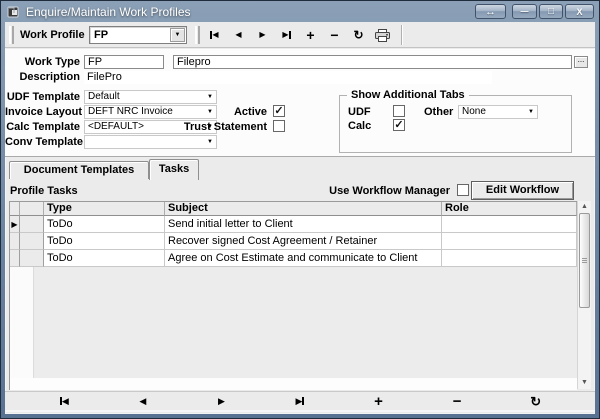 Image resolution: width=600 pixels, height=419 pixels. What do you see at coordinates (522, 190) in the screenshot?
I see `edit-workflow-button: Edit Workflow` at bounding box center [522, 190].